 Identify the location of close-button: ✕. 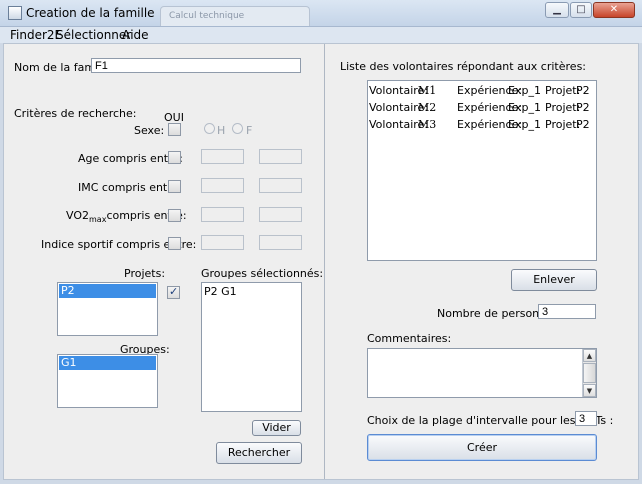
(614, 10).